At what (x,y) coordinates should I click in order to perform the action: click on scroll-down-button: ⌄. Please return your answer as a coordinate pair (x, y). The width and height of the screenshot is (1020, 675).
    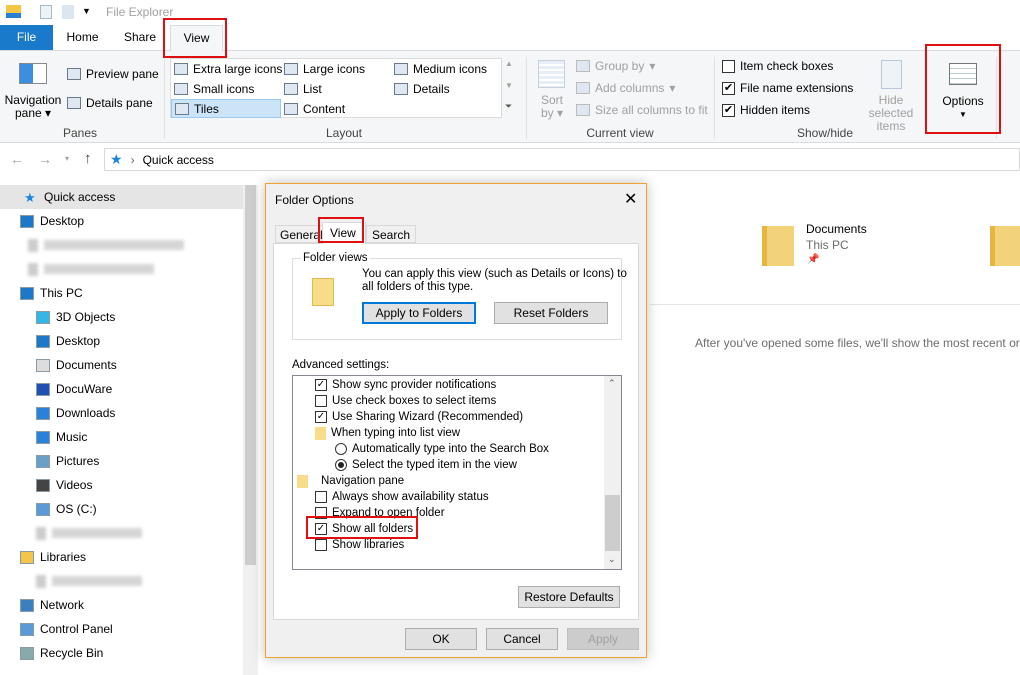
    Looking at the image, I should click on (612, 559).